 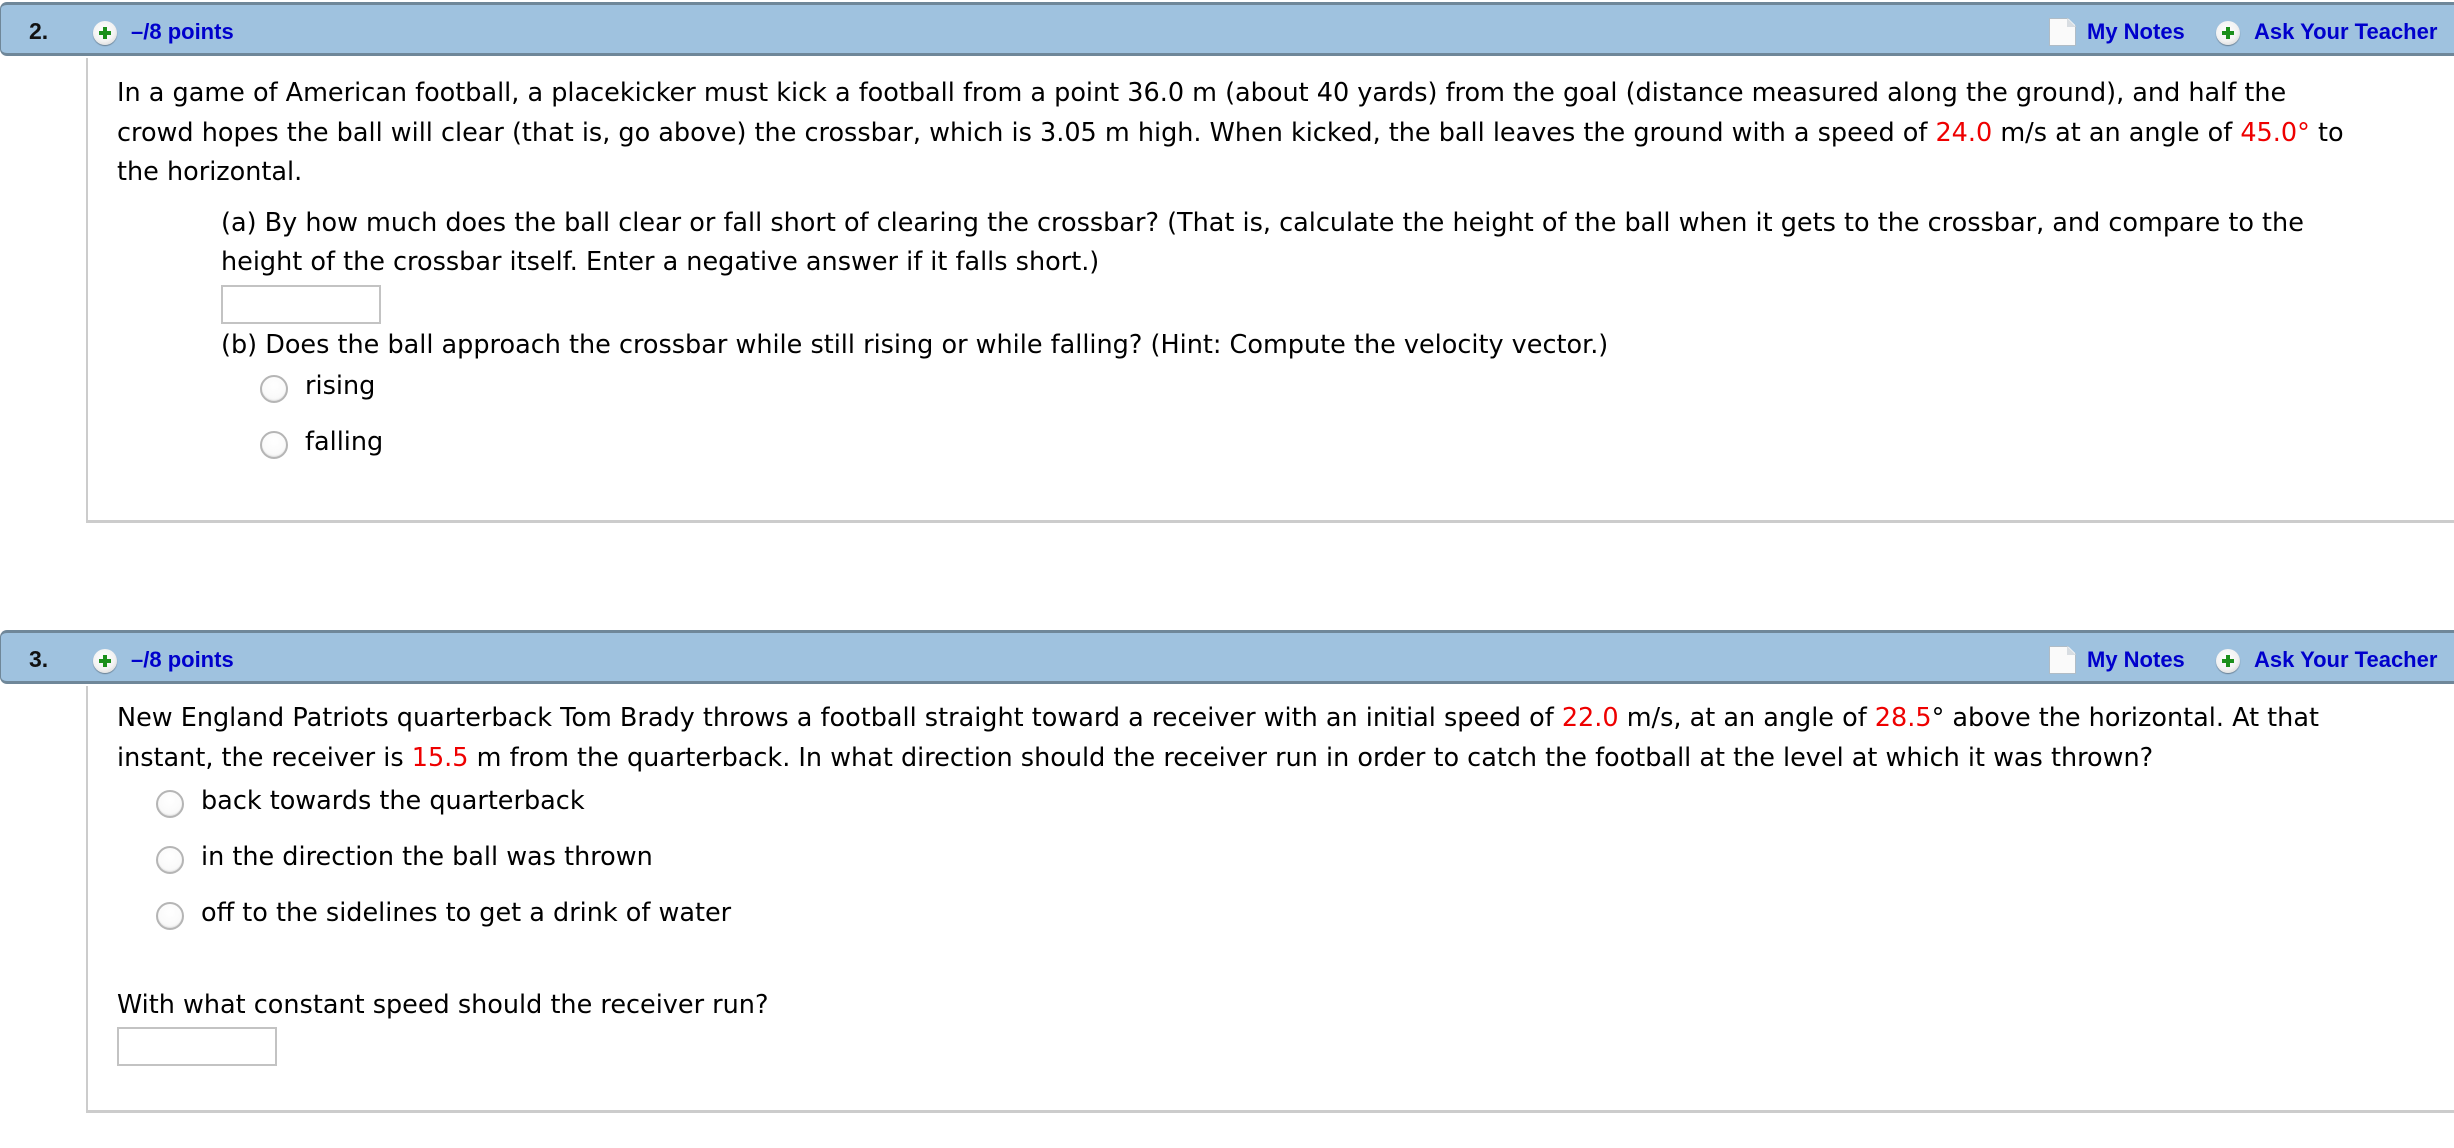 I want to click on stem-text: ° above the horizontal. At that, so click(x=2125, y=718).